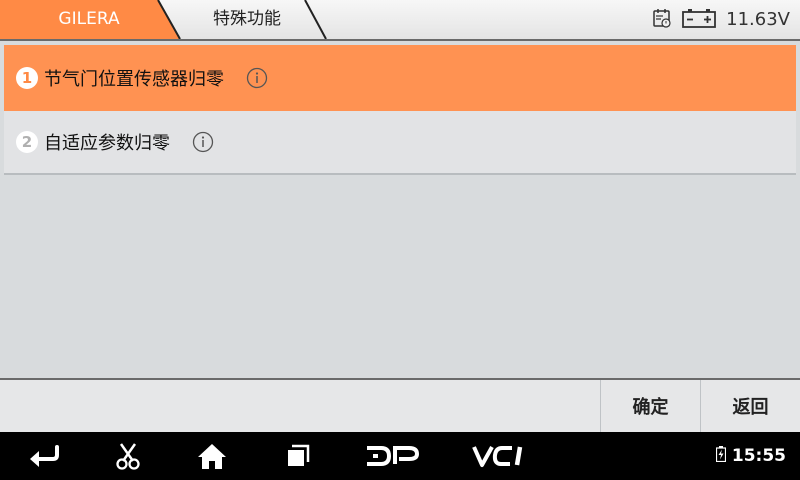 The height and width of the screenshot is (480, 800). I want to click on item-number: 2, so click(27, 142).